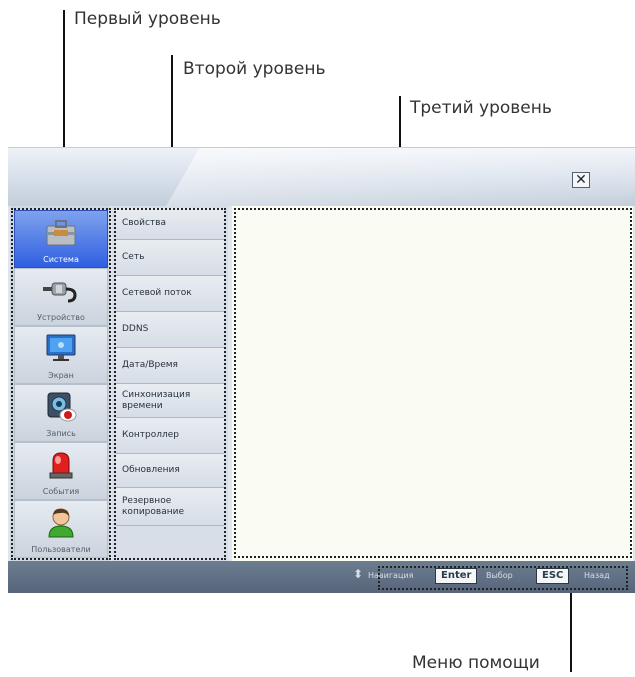 The height and width of the screenshot is (677, 635). What do you see at coordinates (170, 471) in the screenshot?
I see `submenu-item-updates: Обновления` at bounding box center [170, 471].